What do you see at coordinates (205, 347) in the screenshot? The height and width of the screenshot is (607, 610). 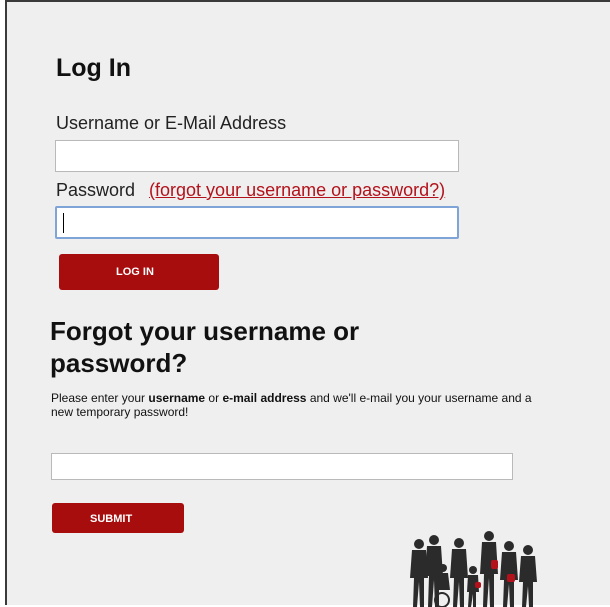 I see `forgot-title: Forgot your username or password?` at bounding box center [205, 347].